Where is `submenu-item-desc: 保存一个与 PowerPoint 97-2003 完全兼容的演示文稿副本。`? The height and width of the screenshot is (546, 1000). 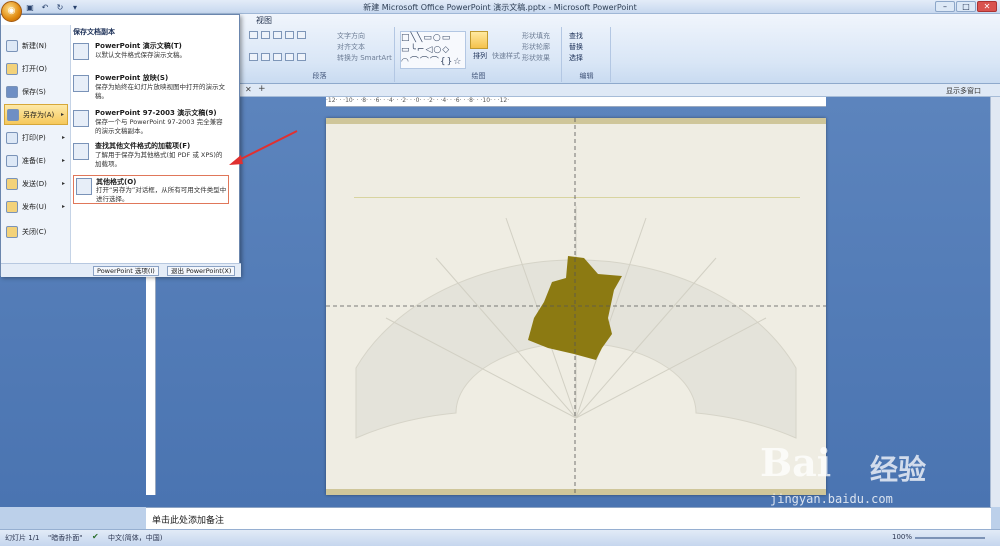 submenu-item-desc: 保存一个与 PowerPoint 97-2003 完全兼容的演示文稿副本。 is located at coordinates (159, 126).